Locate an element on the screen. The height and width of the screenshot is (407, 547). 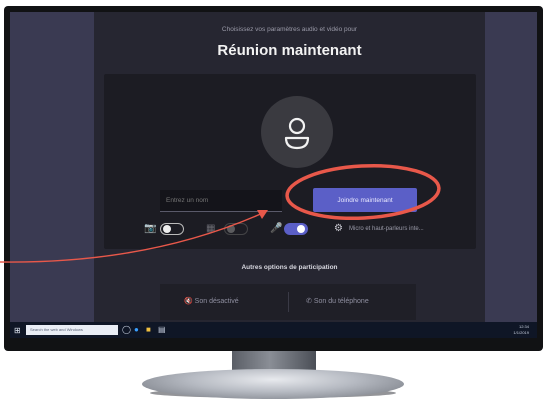
pointer-arrow is located at coordinates (133, 237).